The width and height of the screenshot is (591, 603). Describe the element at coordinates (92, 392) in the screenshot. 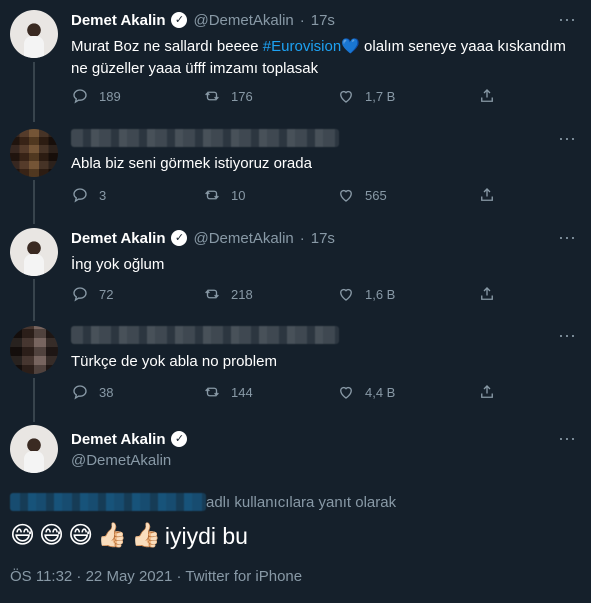

I see `reply-button: 38` at that location.